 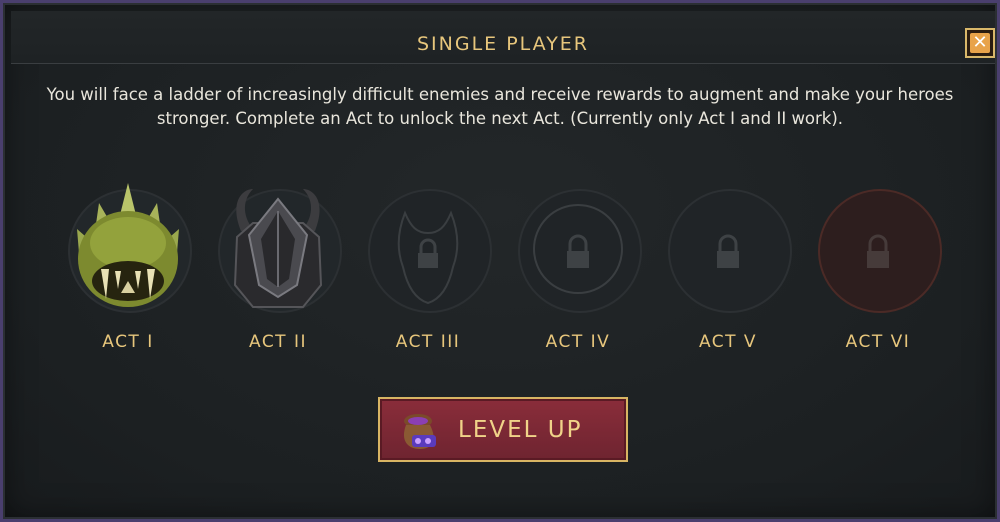 What do you see at coordinates (520, 430) in the screenshot?
I see `level-up-label: LEVEL UP` at bounding box center [520, 430].